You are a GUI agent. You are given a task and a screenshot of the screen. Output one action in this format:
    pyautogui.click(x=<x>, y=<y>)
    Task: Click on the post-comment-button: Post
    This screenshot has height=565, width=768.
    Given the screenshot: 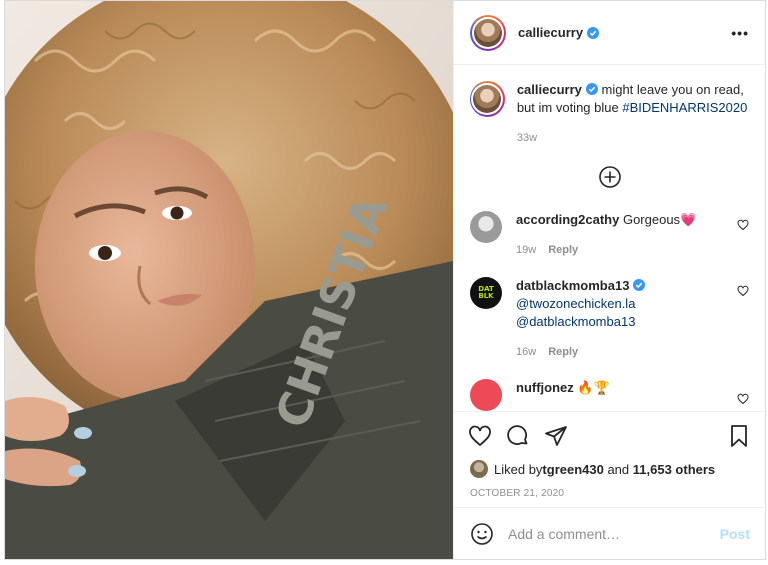 What is the action you would take?
    pyautogui.click(x=735, y=534)
    